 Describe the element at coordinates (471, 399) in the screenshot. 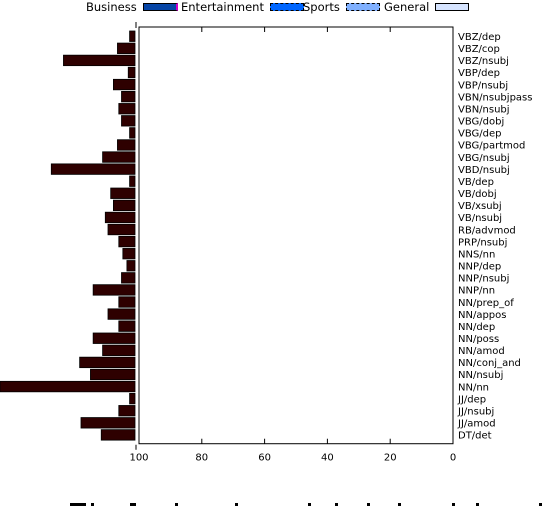

I see `row-label: JJ/dep` at that location.